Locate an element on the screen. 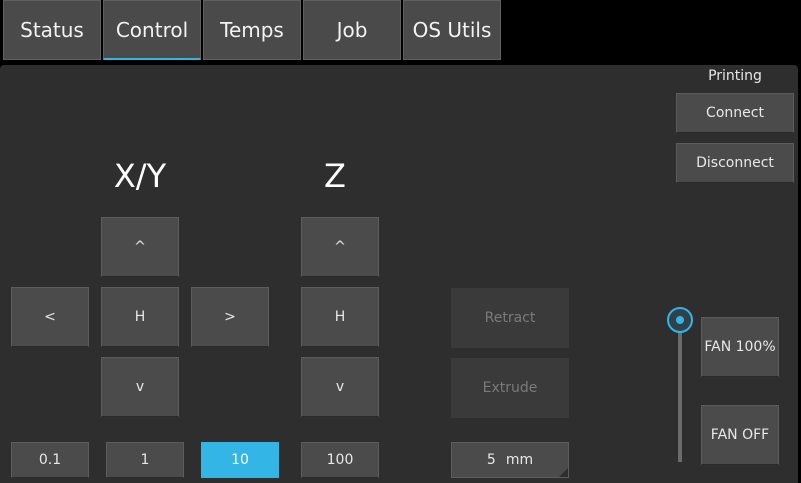 The width and height of the screenshot is (801, 483). jog-z-down-button: v is located at coordinates (340, 387).